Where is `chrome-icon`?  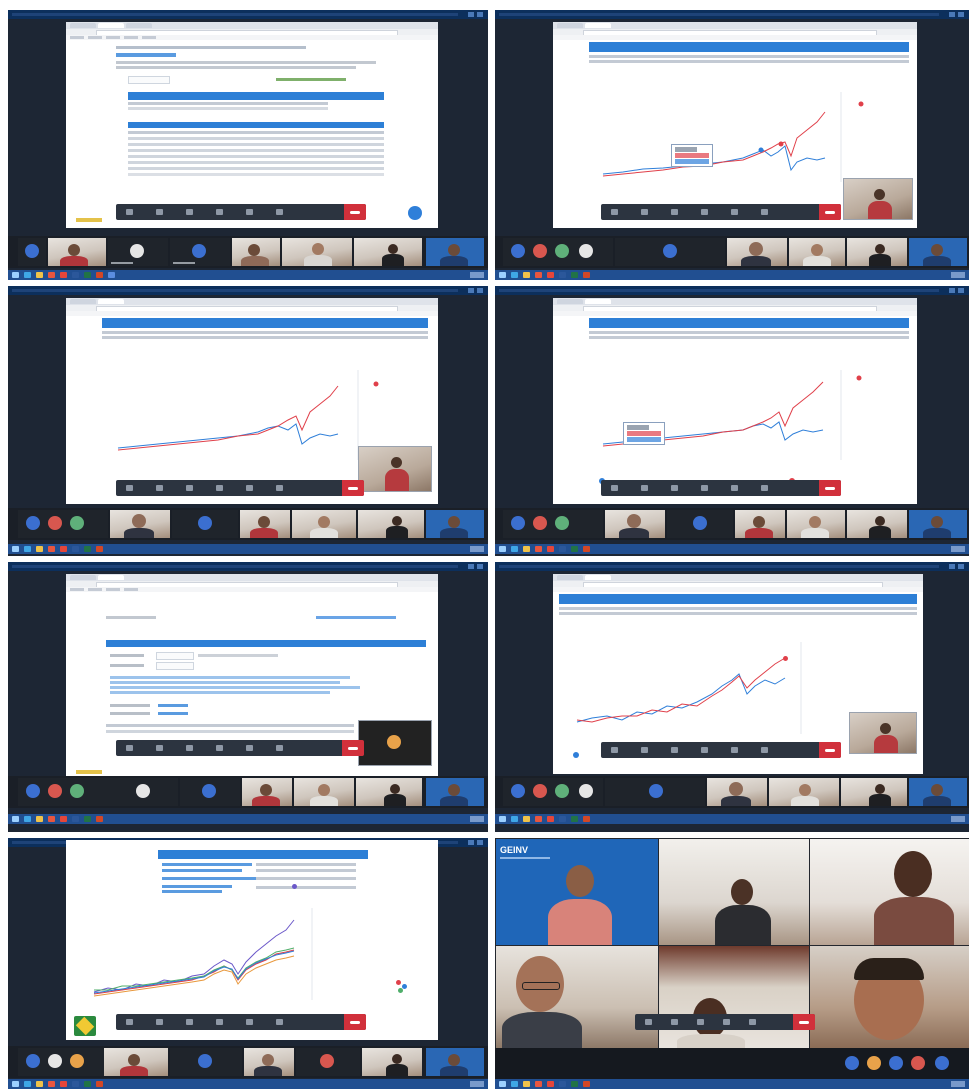 chrome-icon is located at coordinates (63, 275).